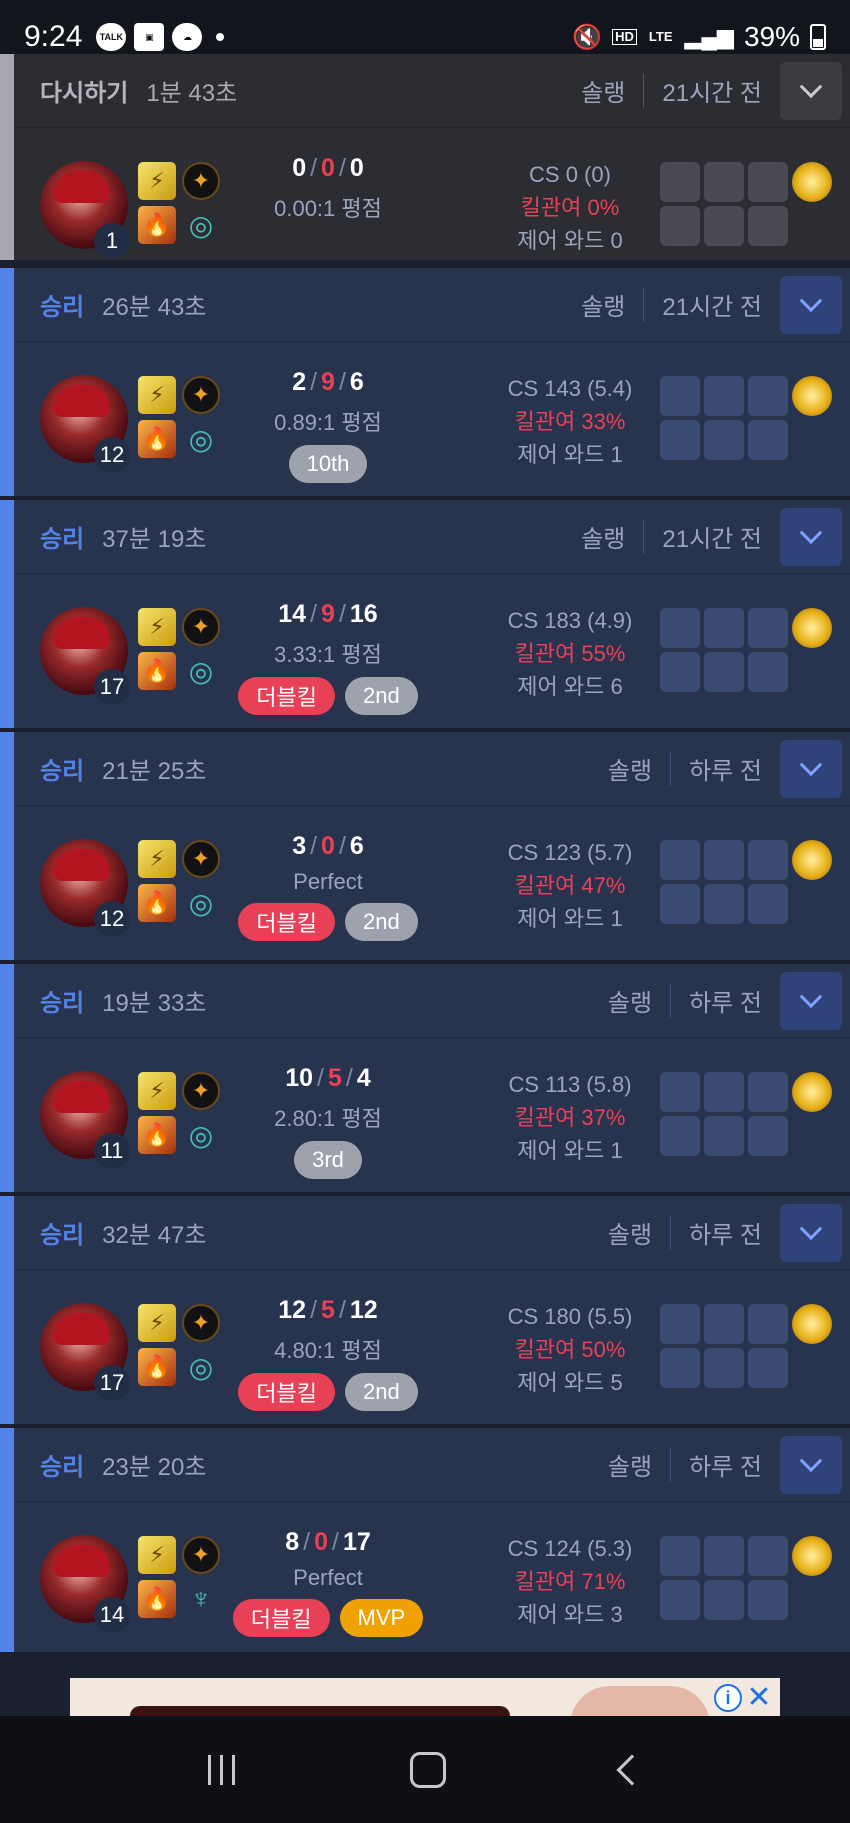 This screenshot has height=1823, width=850. I want to click on ad-info-icon: i, so click(728, 1698).